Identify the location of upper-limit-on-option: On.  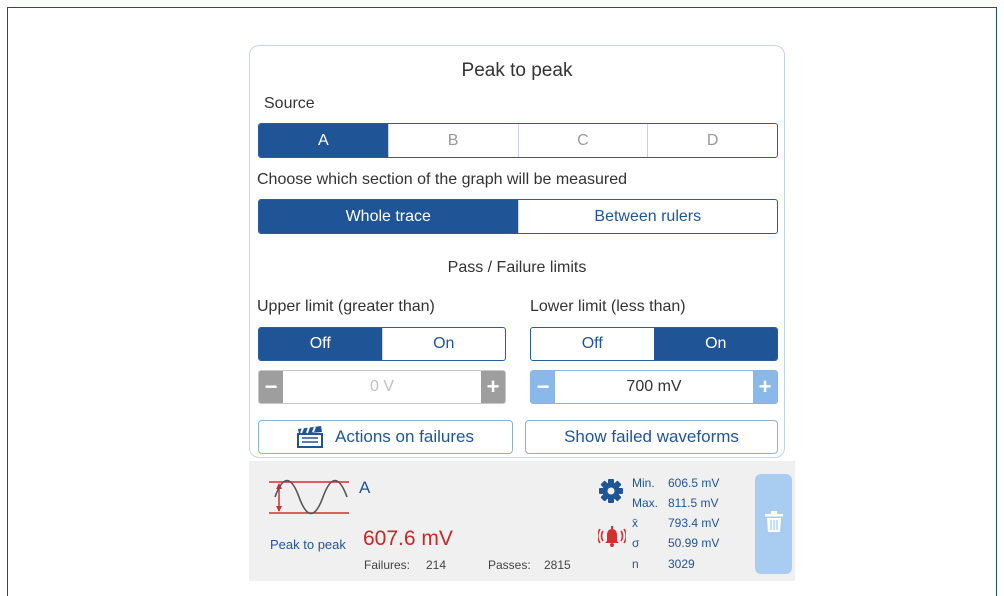
(443, 344).